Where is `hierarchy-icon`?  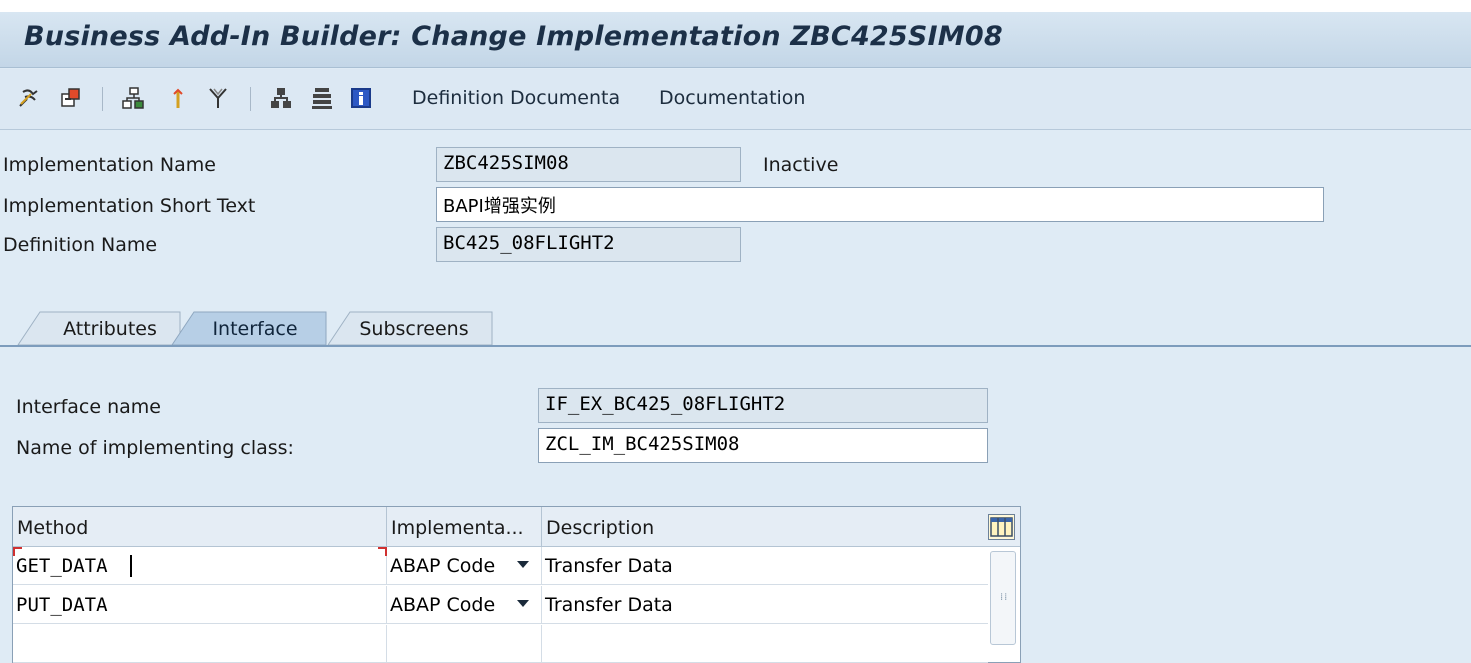 hierarchy-icon is located at coordinates (133, 98).